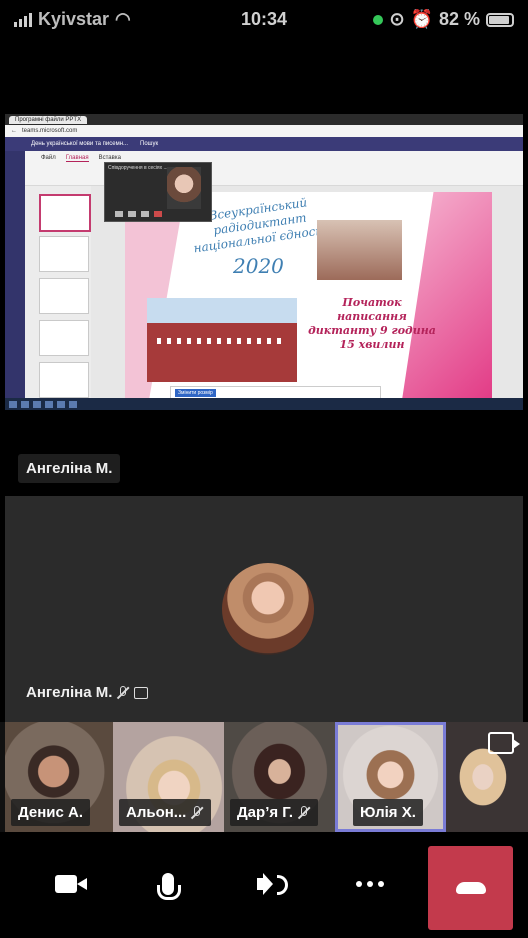  Describe the element at coordinates (149, 144) in the screenshot. I see `teams-search: Пошук` at that location.